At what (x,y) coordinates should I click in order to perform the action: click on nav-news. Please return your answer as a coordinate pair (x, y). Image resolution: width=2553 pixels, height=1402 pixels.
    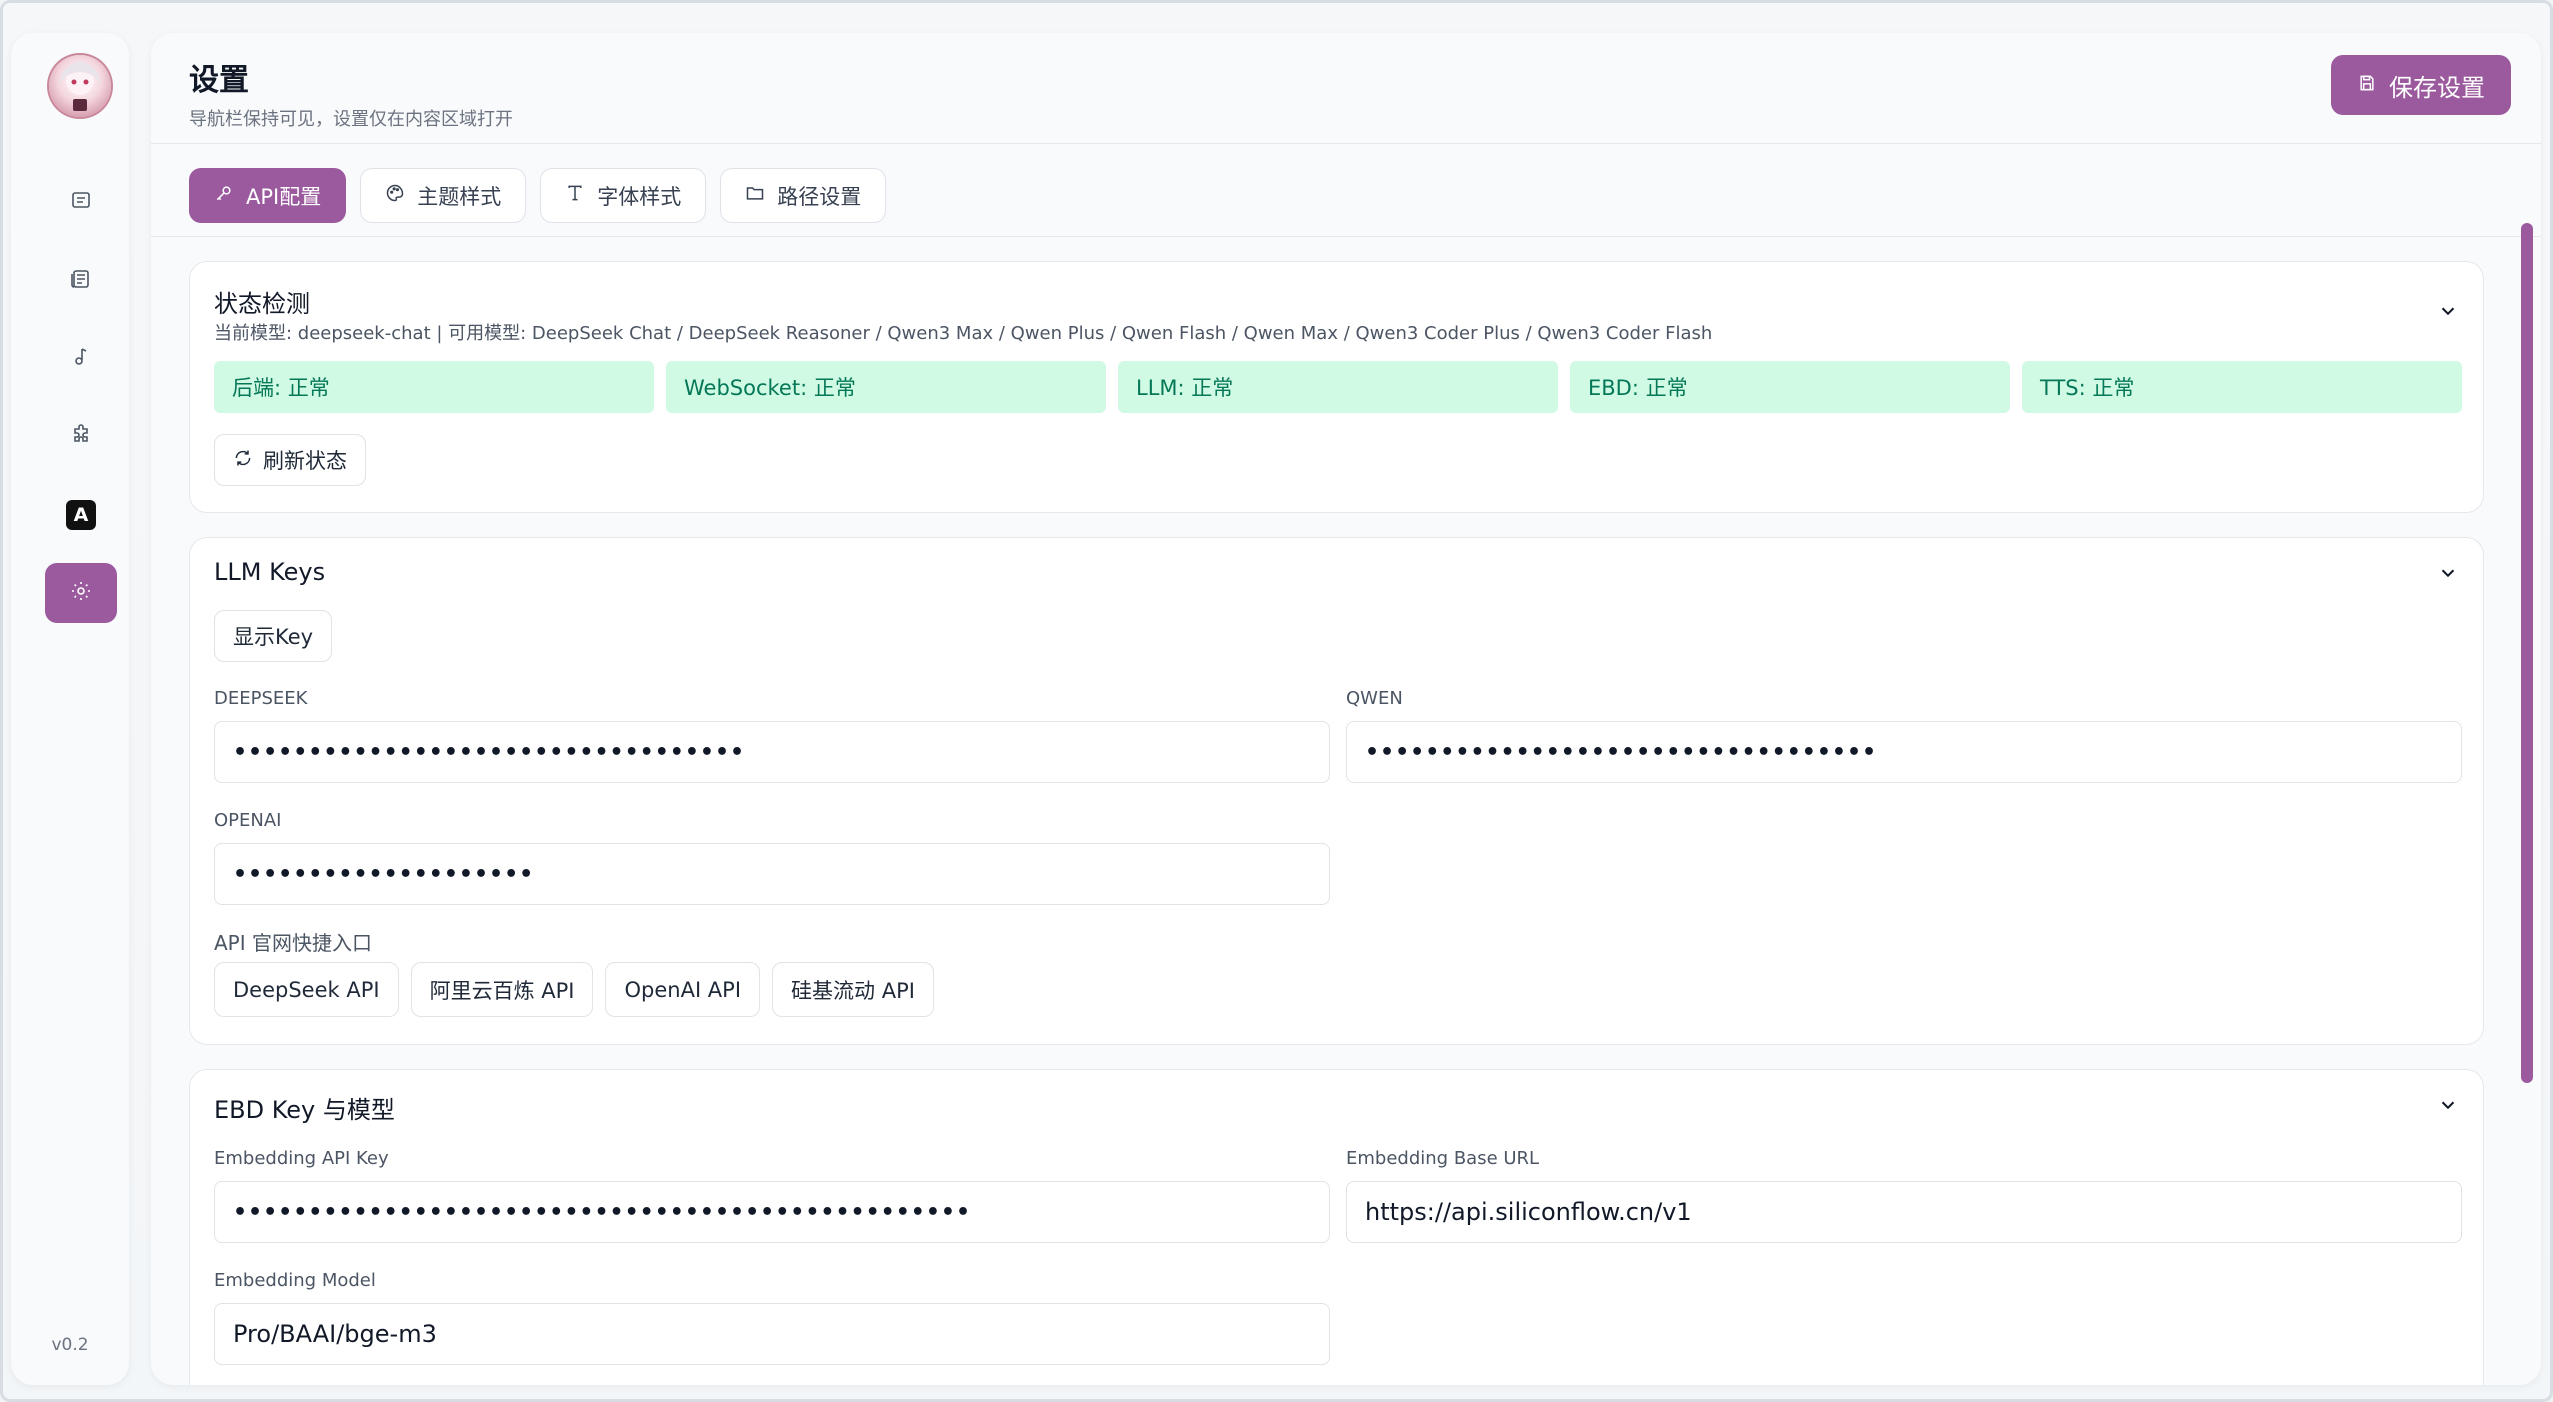
    Looking at the image, I should click on (81, 281).